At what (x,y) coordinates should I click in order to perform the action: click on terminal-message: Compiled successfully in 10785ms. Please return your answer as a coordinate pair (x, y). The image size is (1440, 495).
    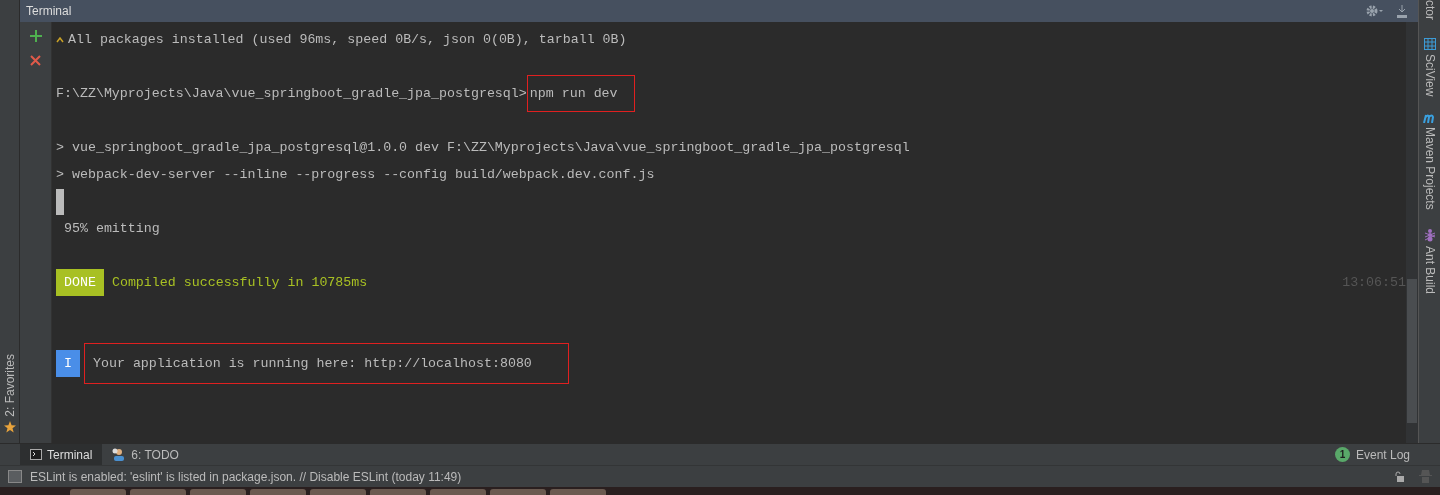
    Looking at the image, I should click on (239, 282).